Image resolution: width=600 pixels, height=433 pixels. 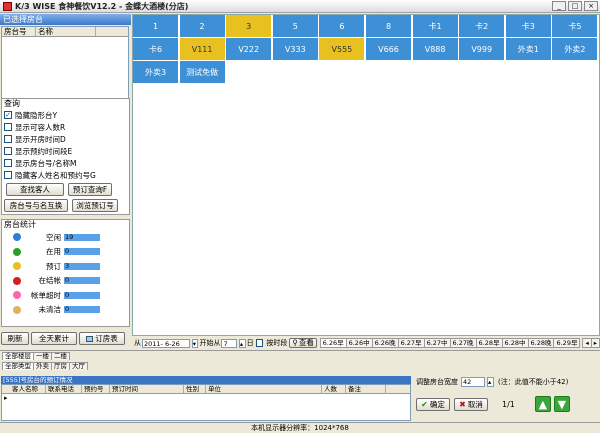 What do you see at coordinates (342, 26) in the screenshot?
I see `room-tile: 6` at bounding box center [342, 26].